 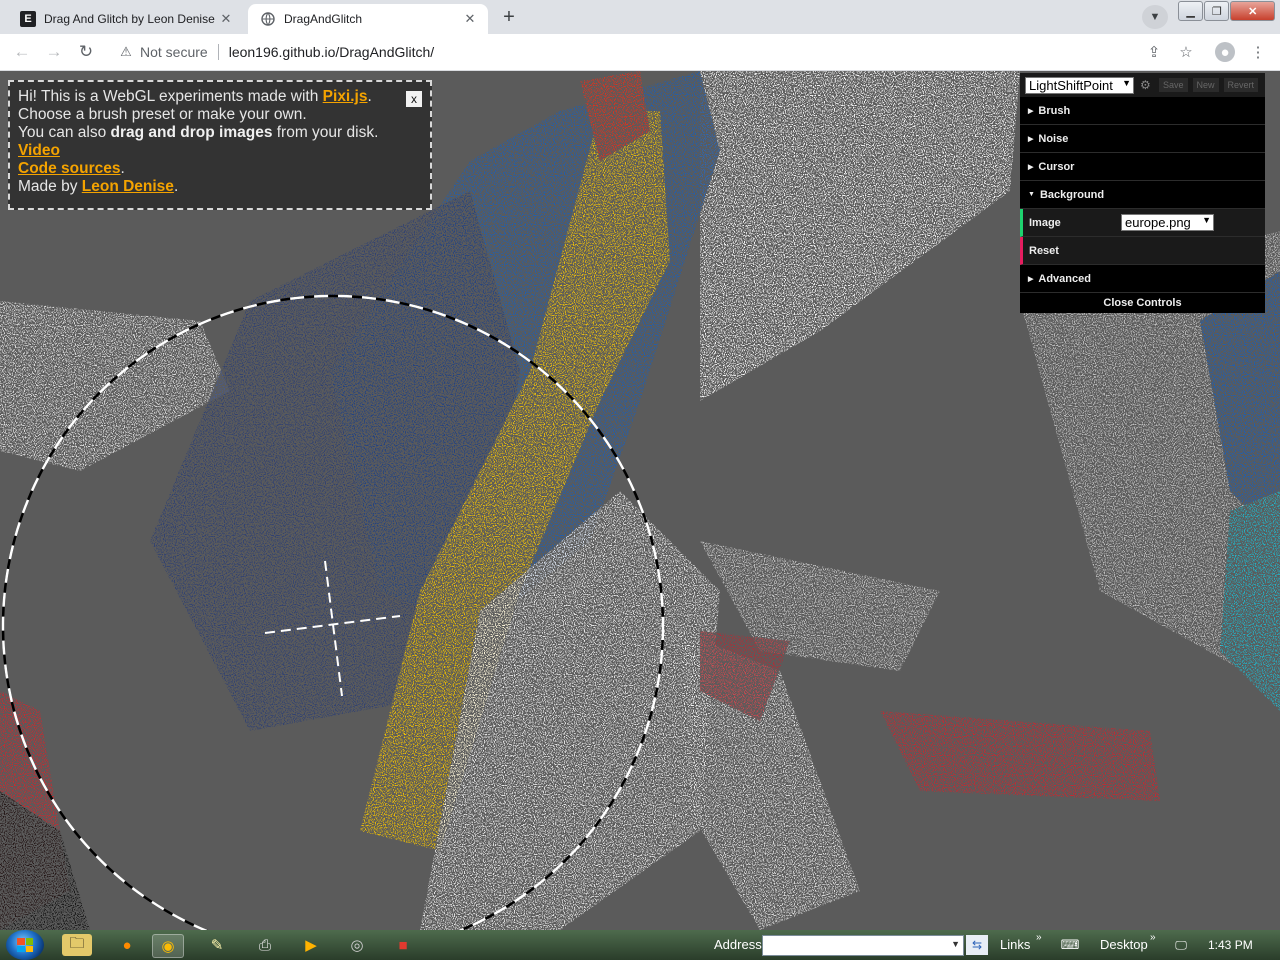 What do you see at coordinates (129, 19) in the screenshot?
I see `tab-title: Drag And Glitch by Leon Denise` at bounding box center [129, 19].